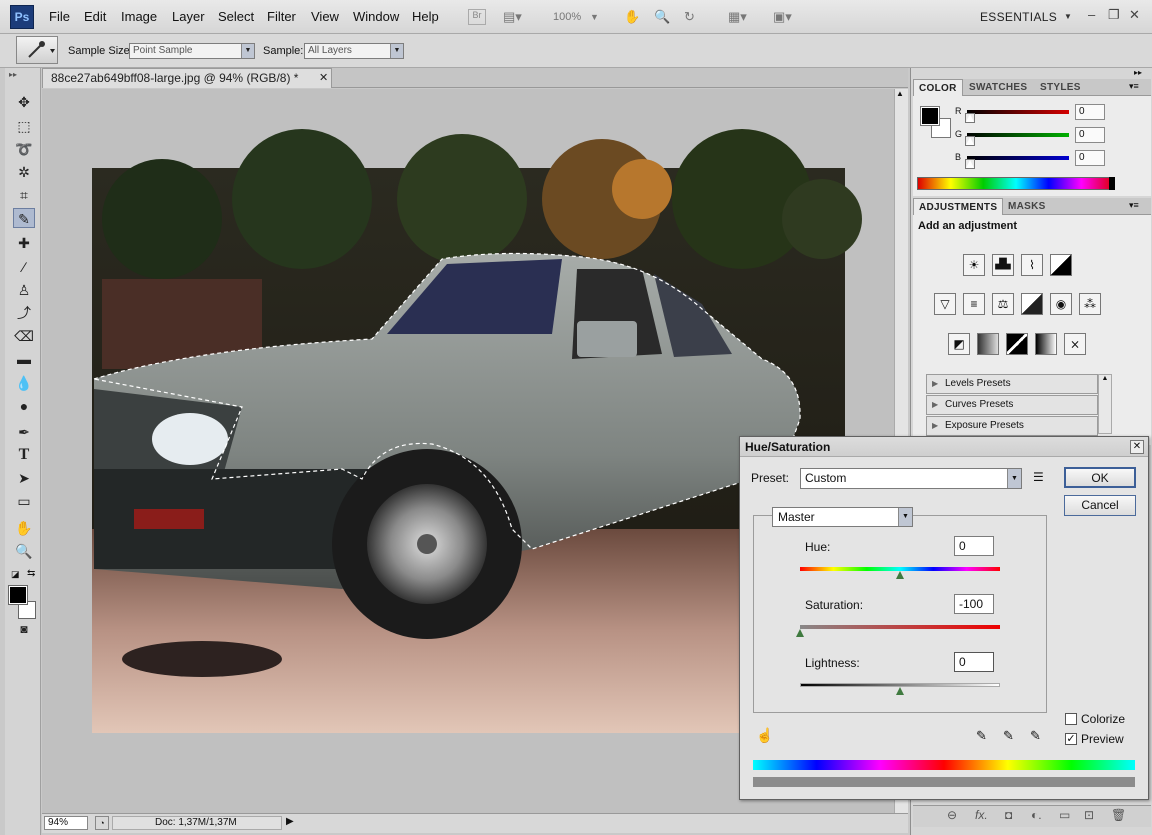  Describe the element at coordinates (944, 447) in the screenshot. I see `dialog-title-bar: Hue/Saturation` at that location.